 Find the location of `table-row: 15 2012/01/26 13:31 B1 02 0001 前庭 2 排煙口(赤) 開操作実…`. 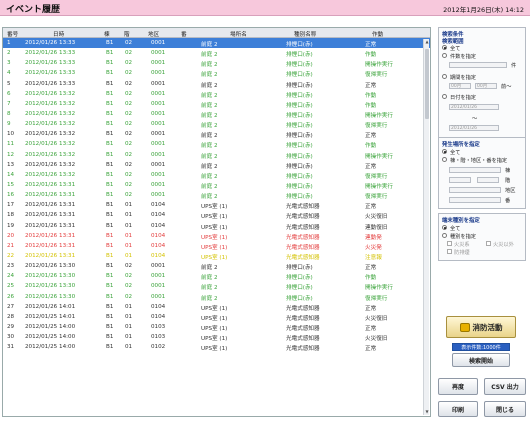

table-row: 15 2012/01/26 13:31 B1 02 0001 前庭 2 排煙口(赤) 開操作実… is located at coordinates (216, 185).